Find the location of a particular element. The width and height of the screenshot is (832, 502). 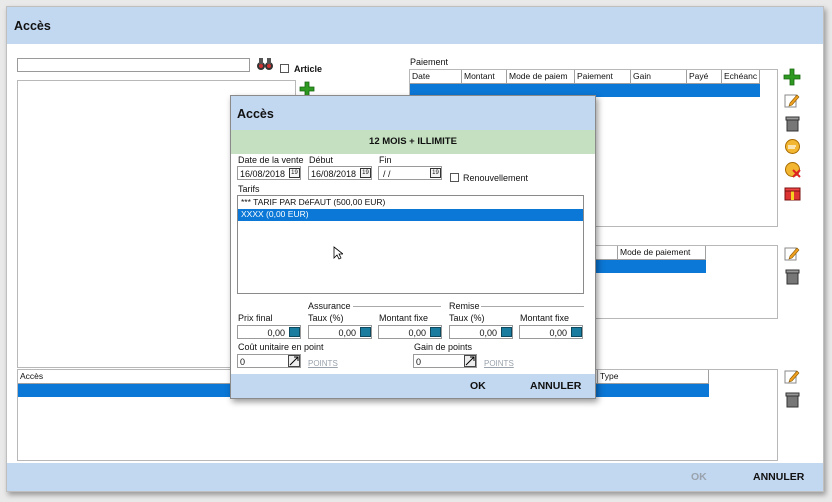

prix-final-field: 0,00 is located at coordinates (269, 332).